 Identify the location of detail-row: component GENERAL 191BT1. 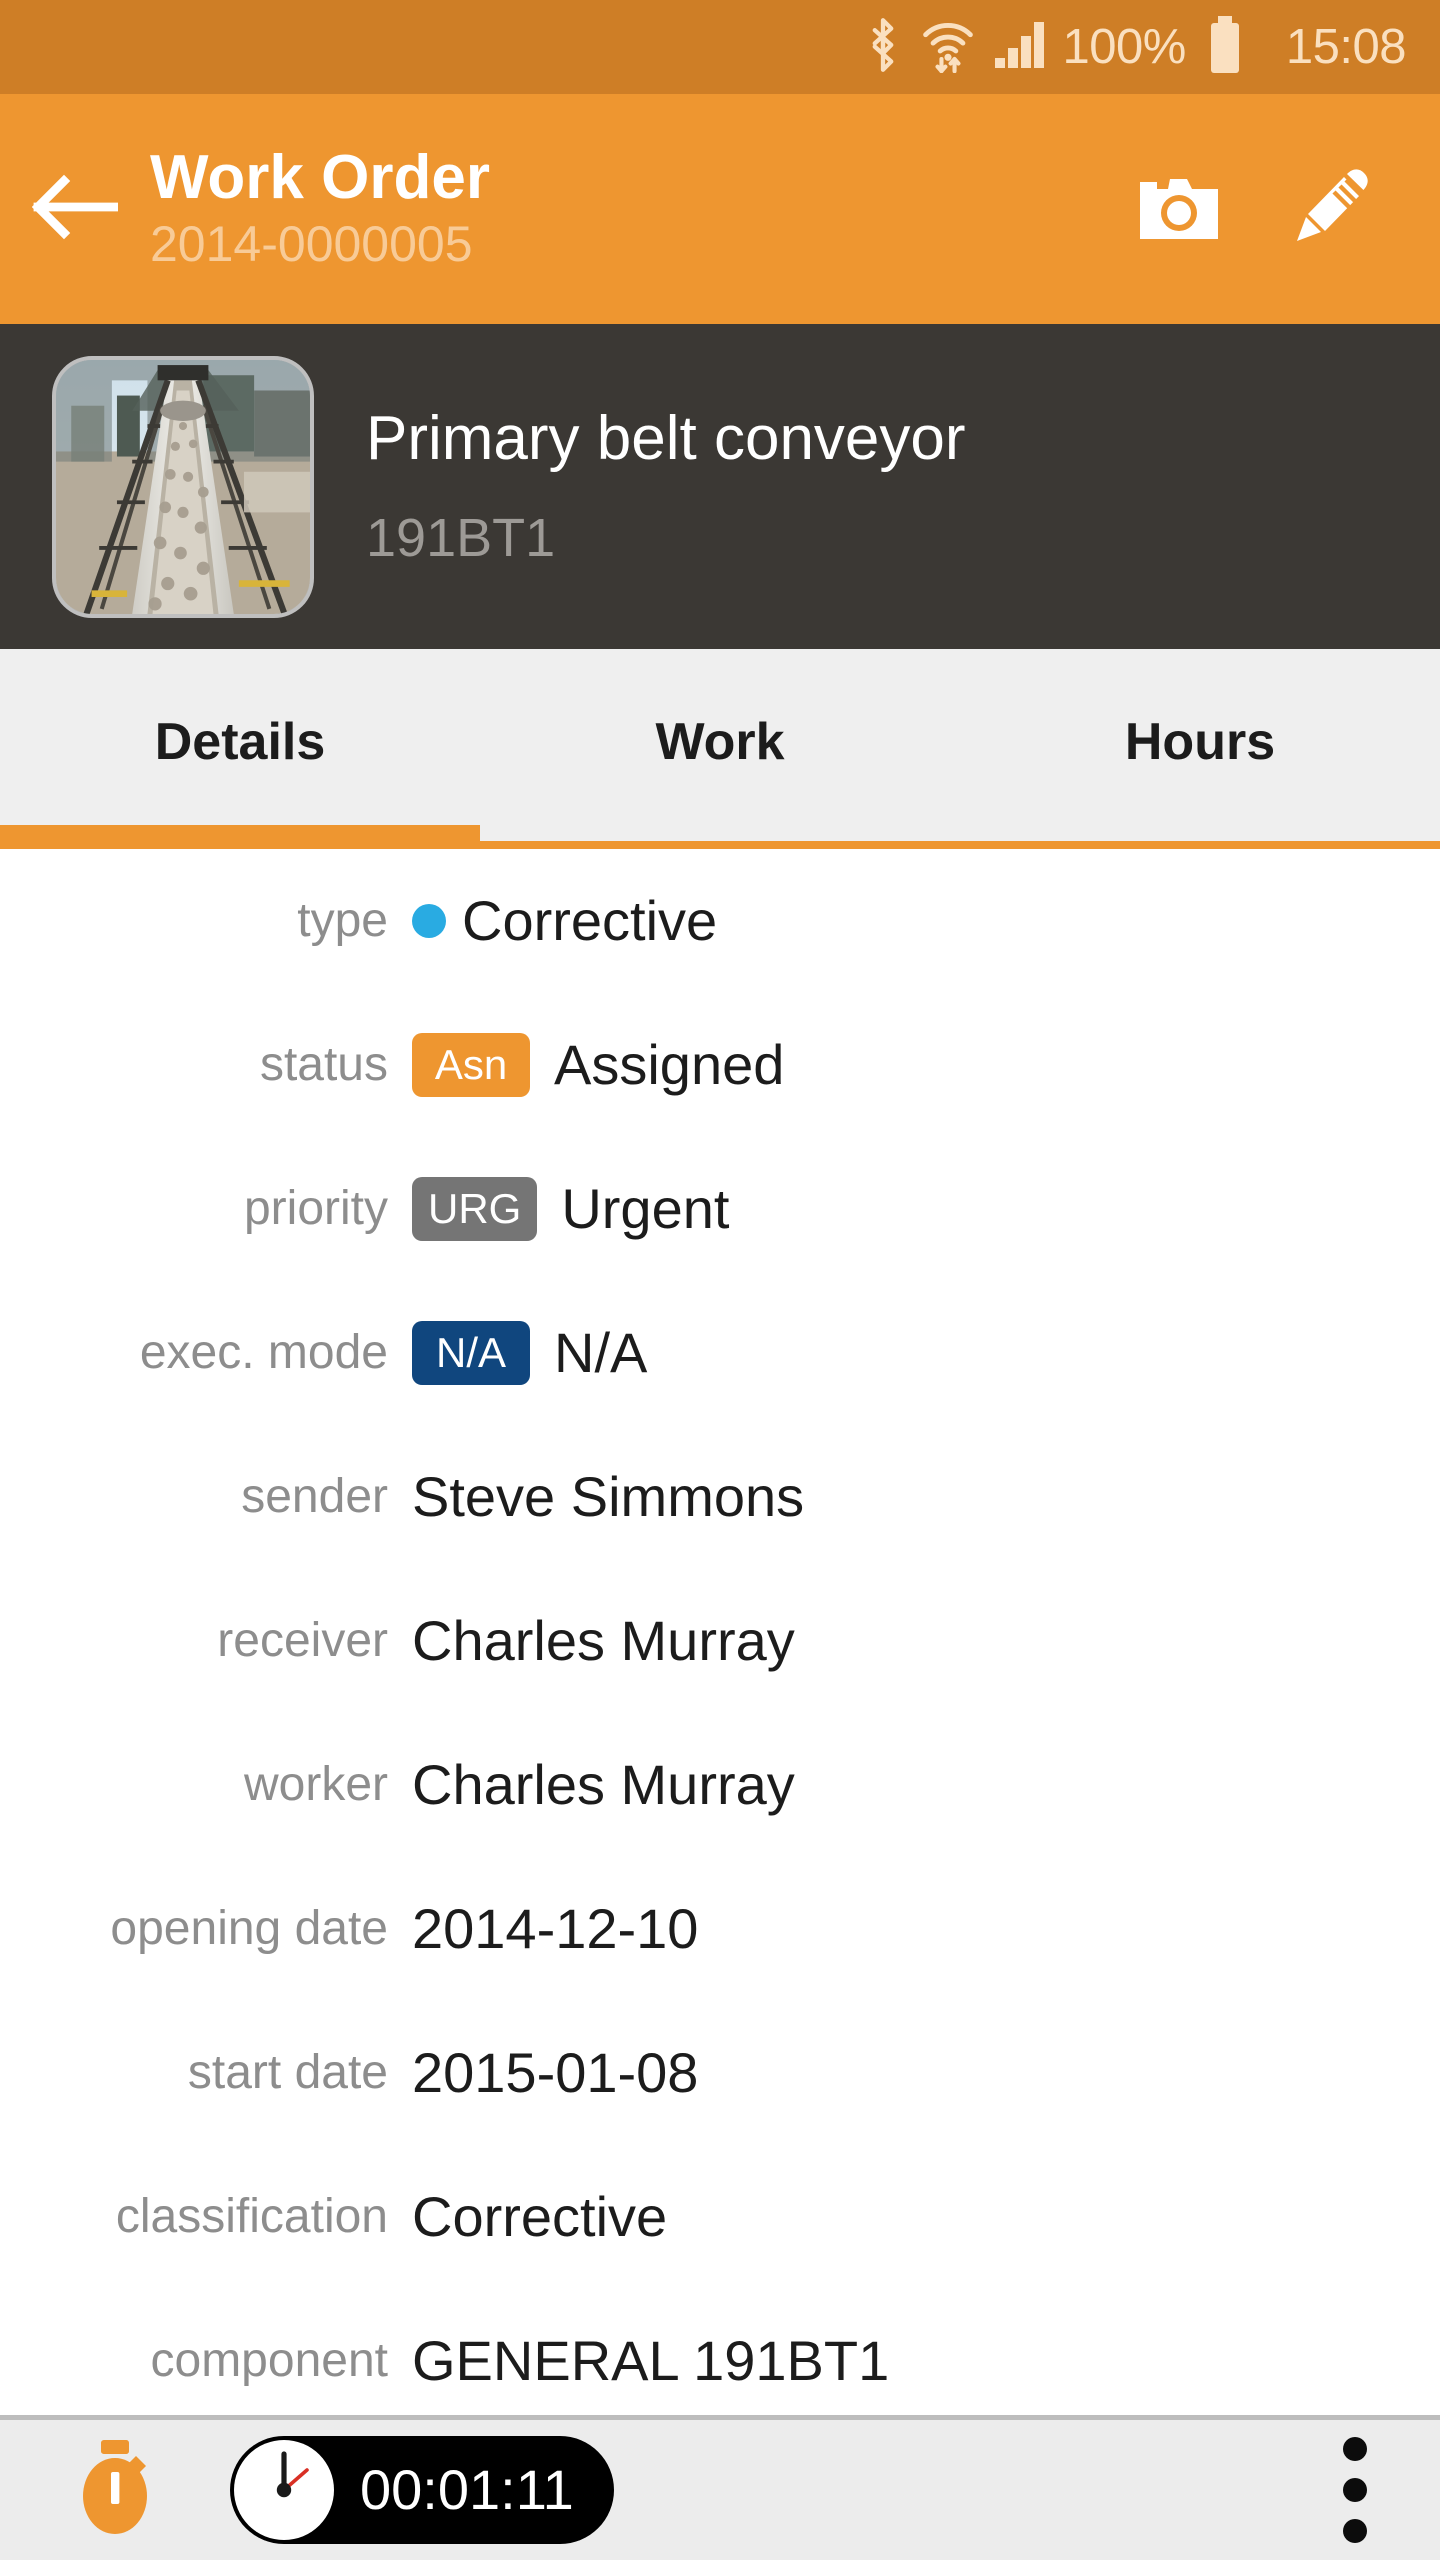
(720, 2352).